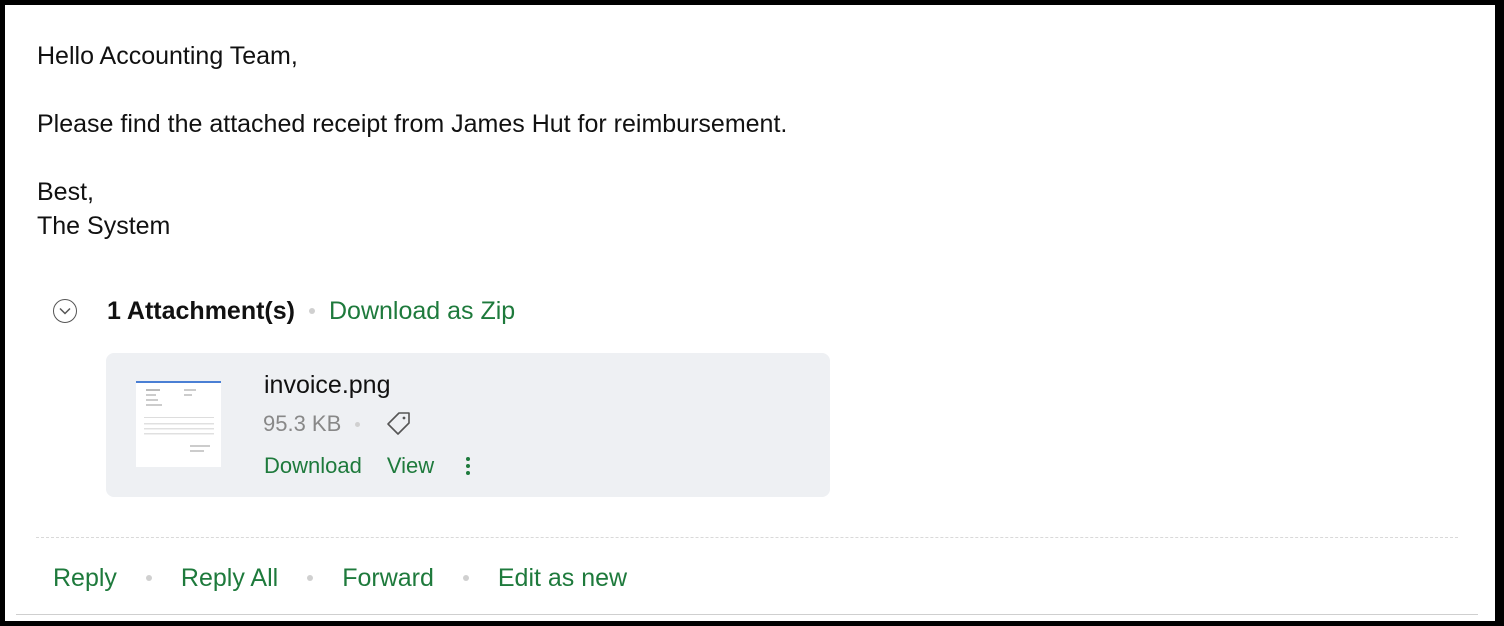  Describe the element at coordinates (410, 466) in the screenshot. I see `view-link: View` at that location.